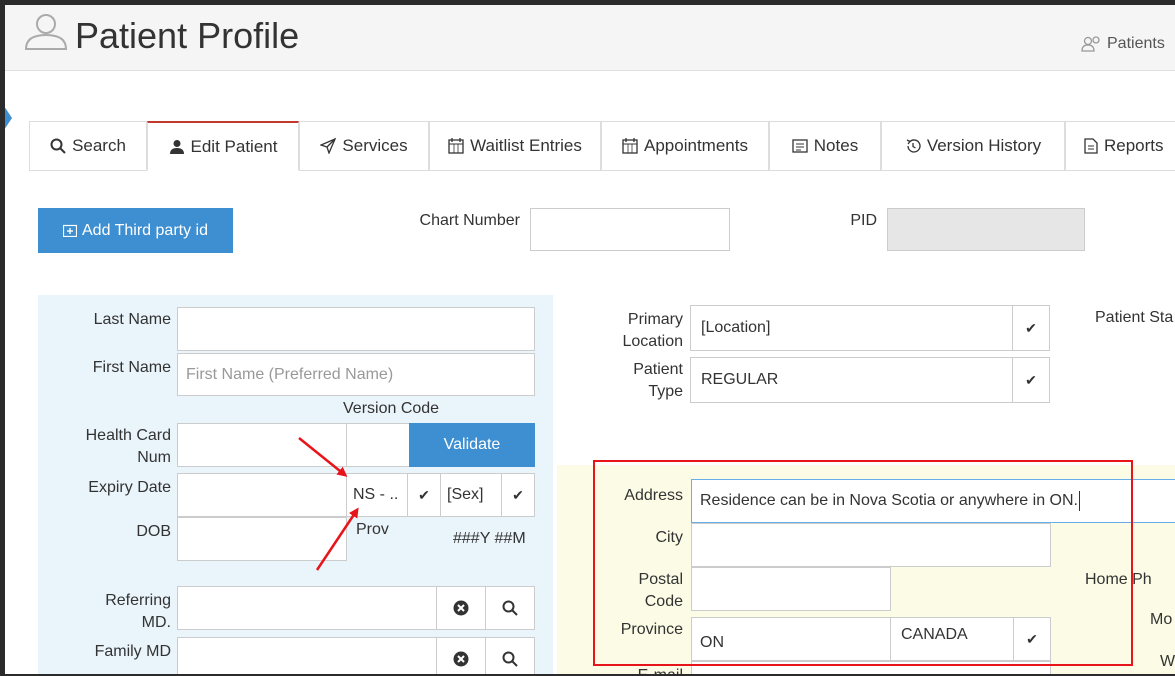 The image size is (1175, 676). Describe the element at coordinates (328, 504) in the screenshot. I see `annotation-arrows` at that location.